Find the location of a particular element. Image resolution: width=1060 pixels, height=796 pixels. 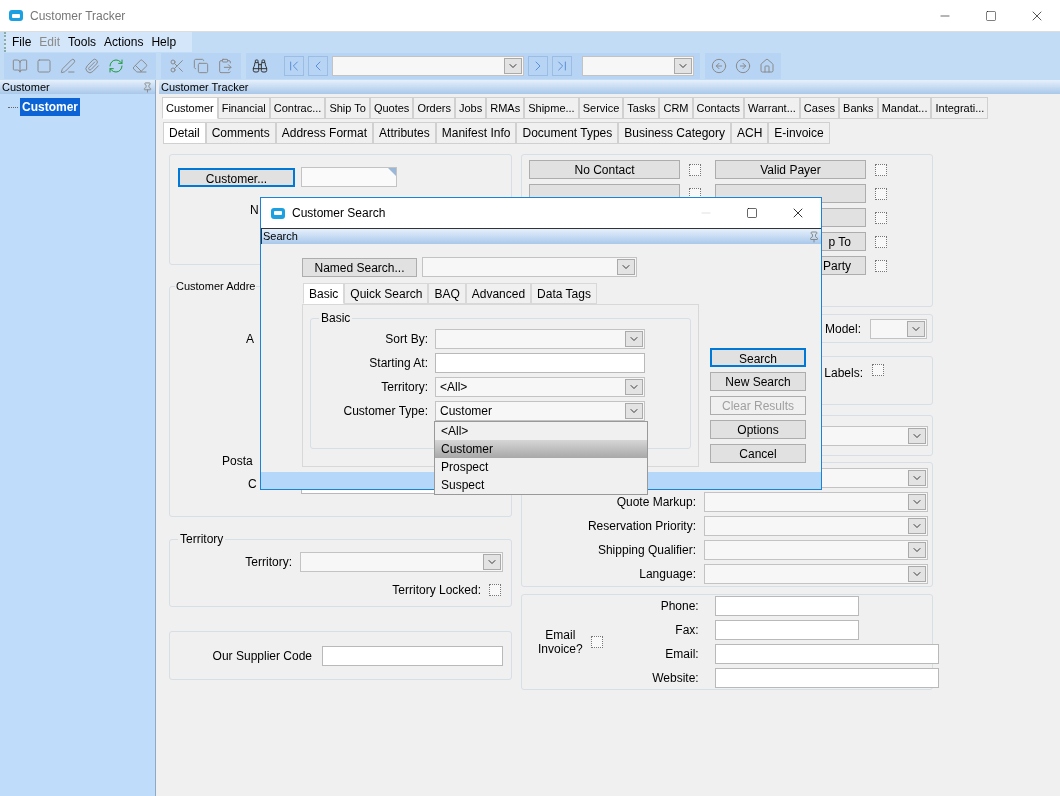

group-title: Territory is located at coordinates (202, 539).